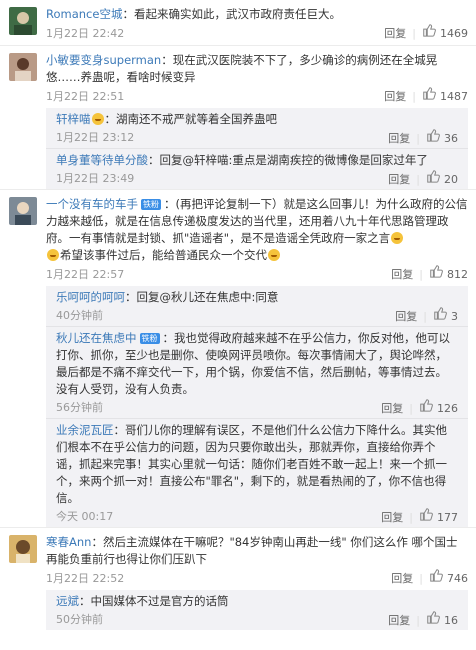 This screenshot has width=476, height=650. Describe the element at coordinates (257, 97) in the screenshot. I see `comment-meta: 1月22日 22:51 回复 | 1487` at that location.